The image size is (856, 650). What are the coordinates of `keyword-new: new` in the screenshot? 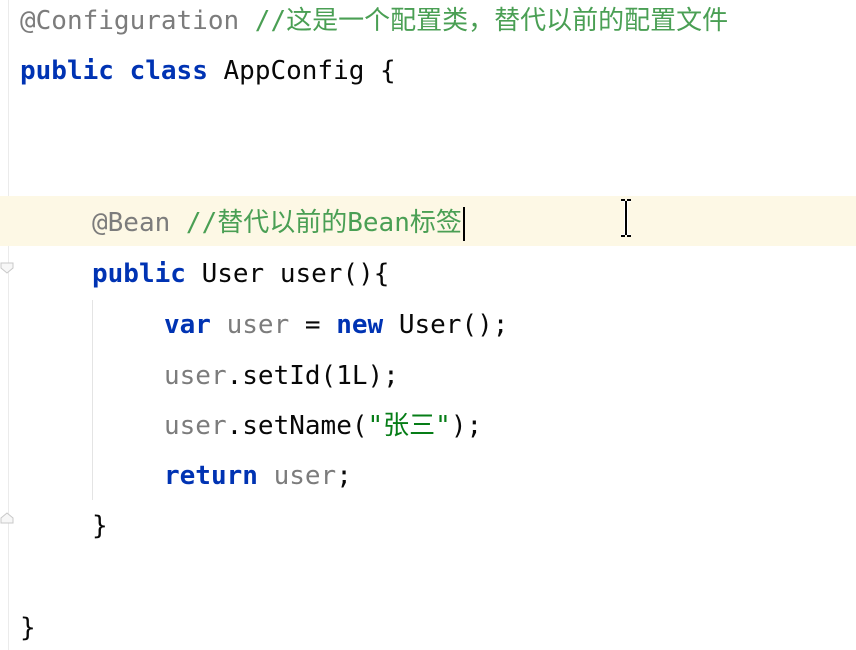 It's located at (360, 325).